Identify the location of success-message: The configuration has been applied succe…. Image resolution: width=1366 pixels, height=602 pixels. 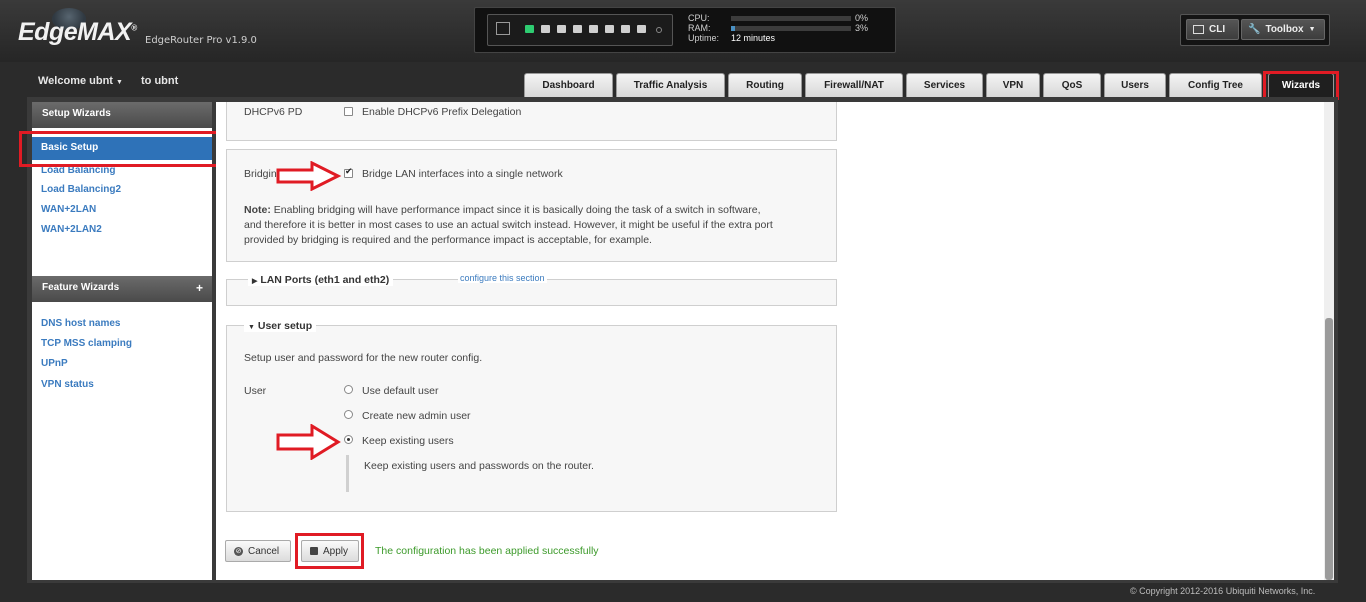
(487, 551).